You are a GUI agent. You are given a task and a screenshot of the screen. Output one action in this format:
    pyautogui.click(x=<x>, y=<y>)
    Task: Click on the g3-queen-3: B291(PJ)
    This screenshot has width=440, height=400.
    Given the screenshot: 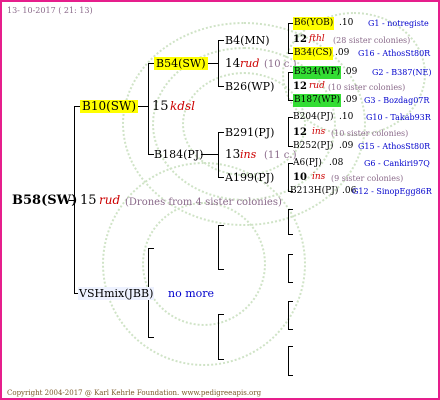 What is the action you would take?
    pyautogui.click(x=250, y=132)
    